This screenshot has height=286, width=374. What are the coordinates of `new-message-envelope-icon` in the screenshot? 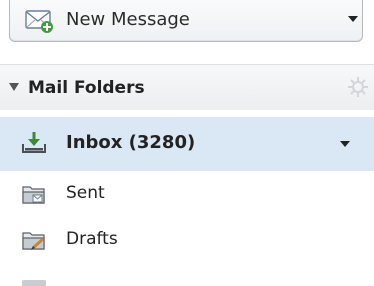 It's located at (40, 21).